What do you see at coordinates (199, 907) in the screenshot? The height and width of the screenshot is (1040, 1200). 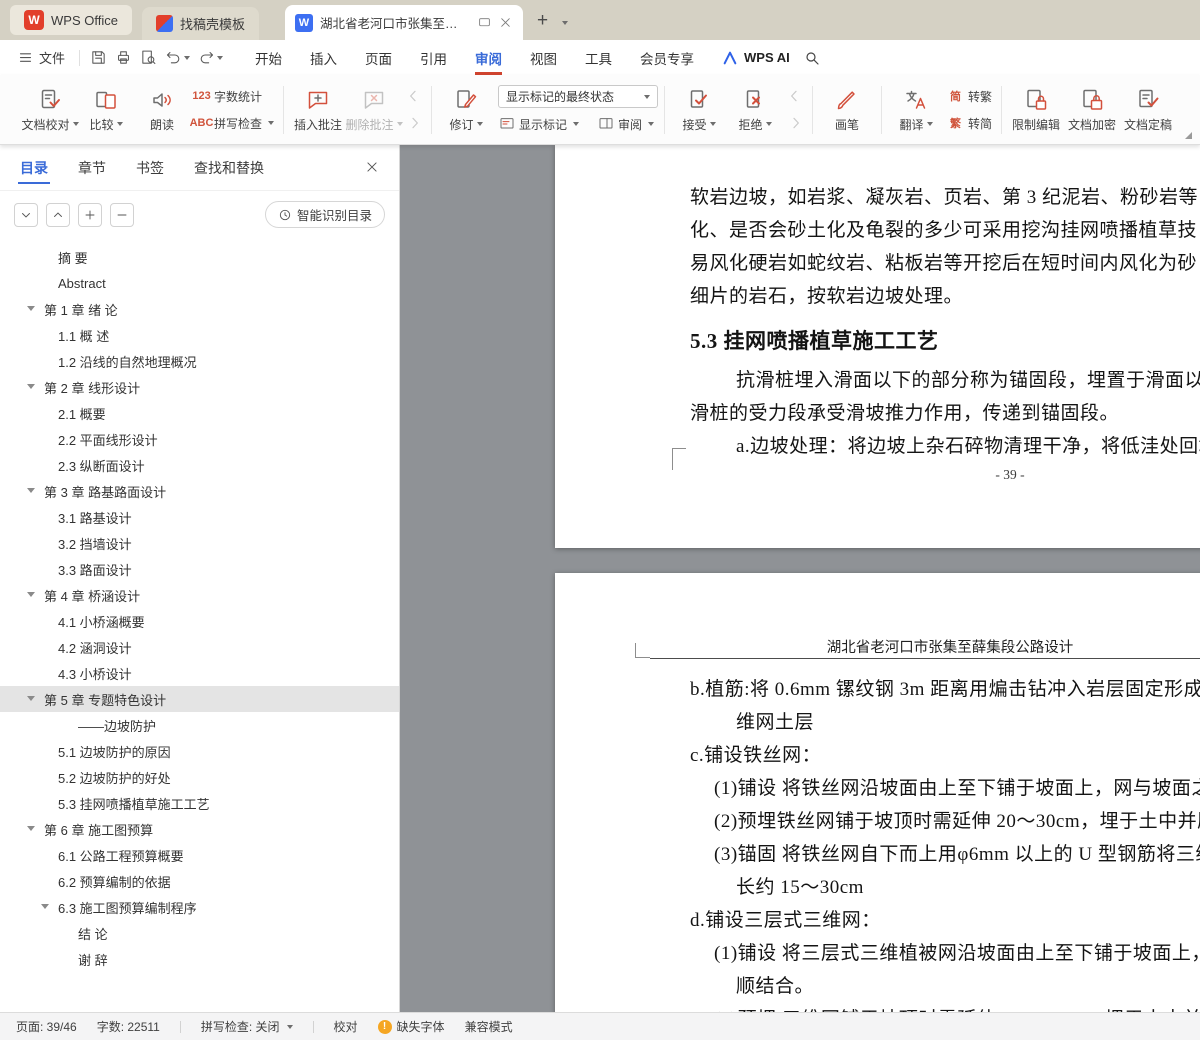 I see `toc-item: 6.3 施工图预算编制程序` at bounding box center [199, 907].